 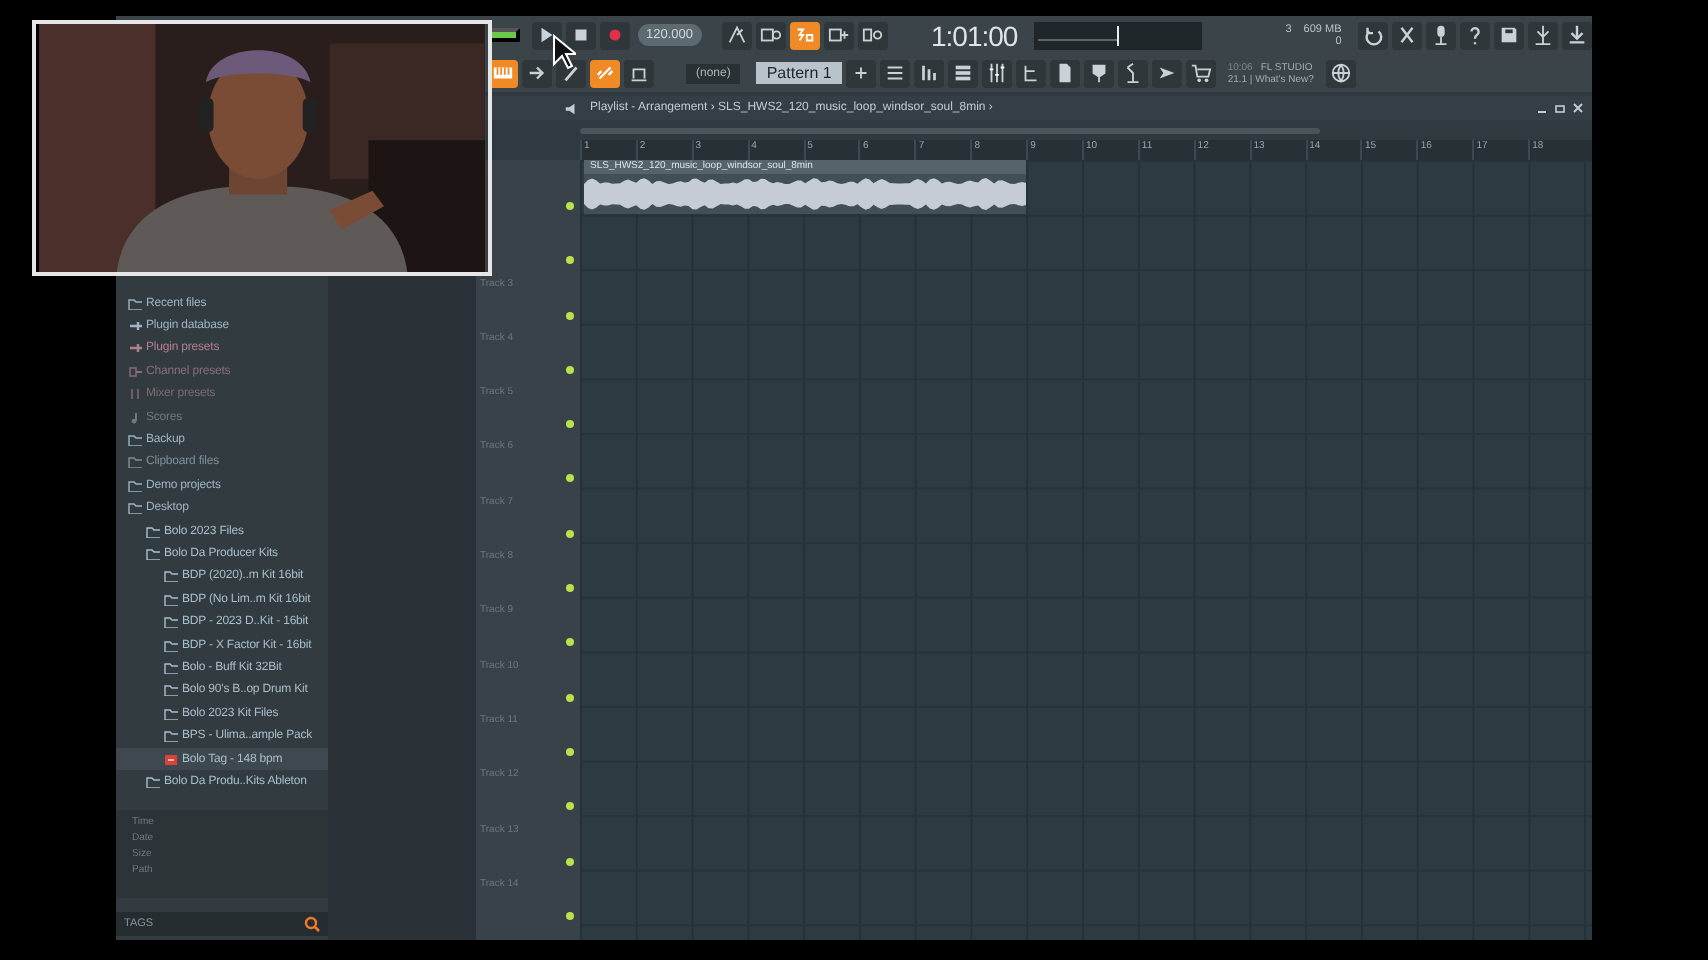 I want to click on wait-button, so click(x=770, y=35).